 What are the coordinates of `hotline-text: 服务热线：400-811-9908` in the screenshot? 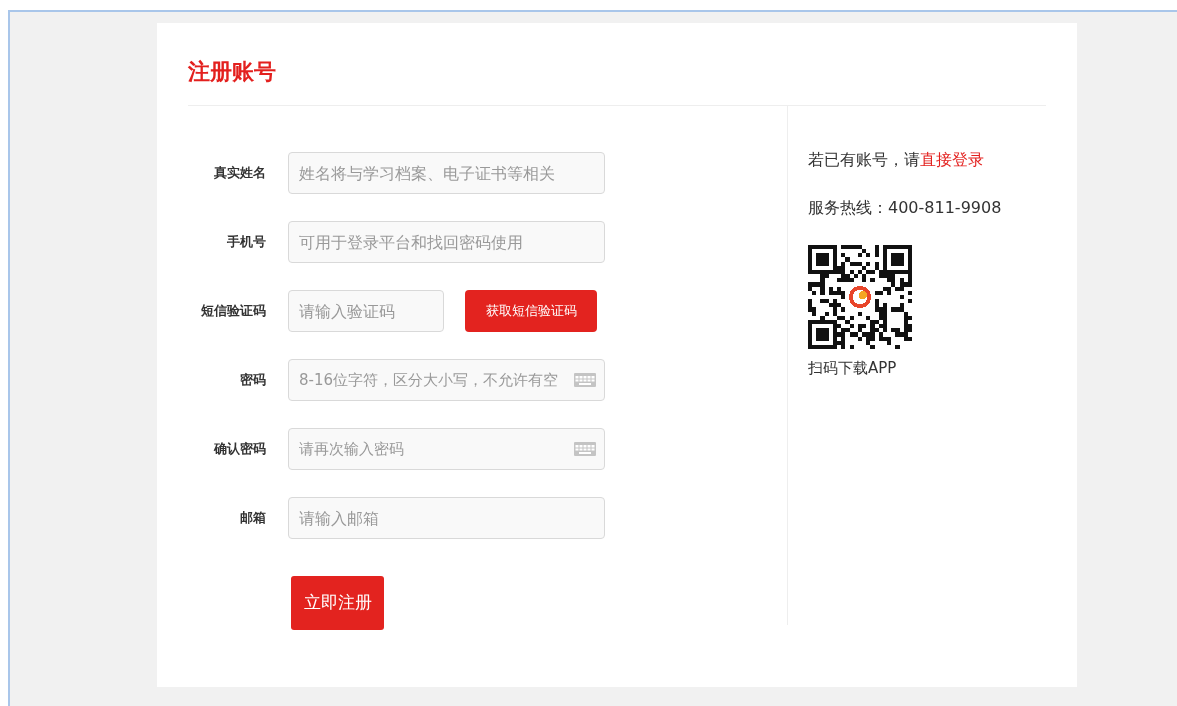 It's located at (905, 208).